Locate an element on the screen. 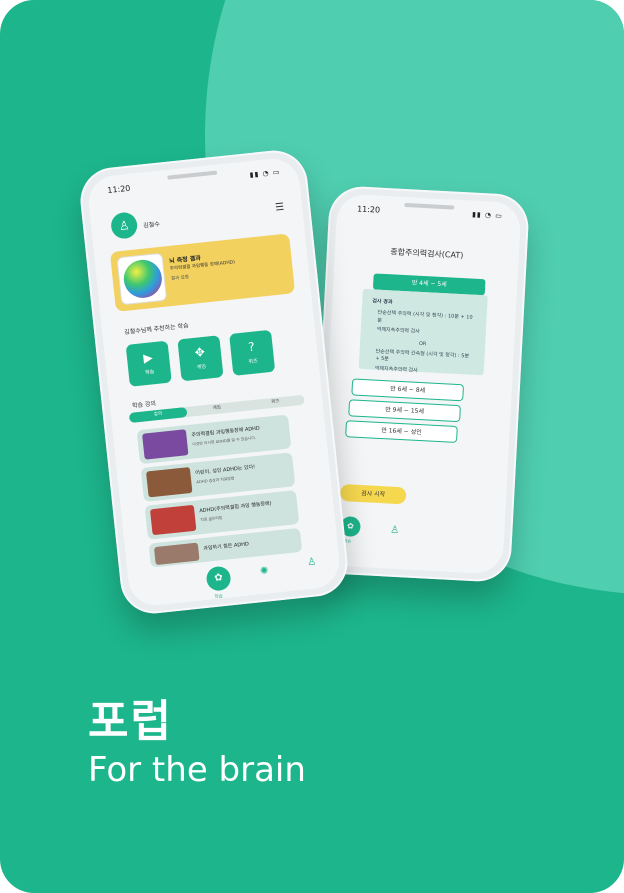 The image size is (624, 893). start-test-button: 검사 시작 is located at coordinates (373, 494).